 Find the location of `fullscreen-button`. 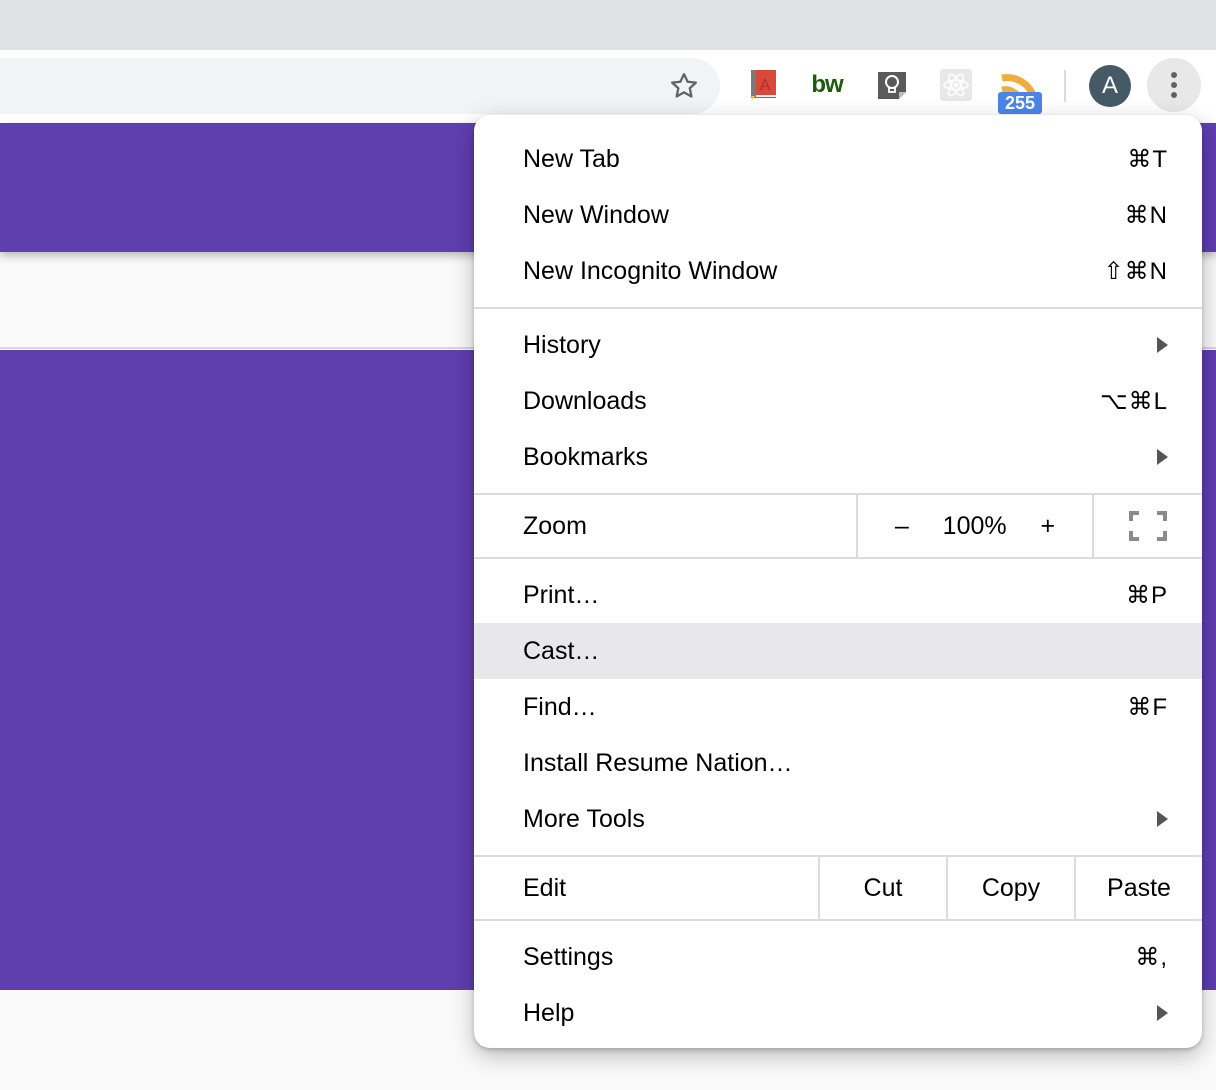

fullscreen-button is located at coordinates (1147, 526).